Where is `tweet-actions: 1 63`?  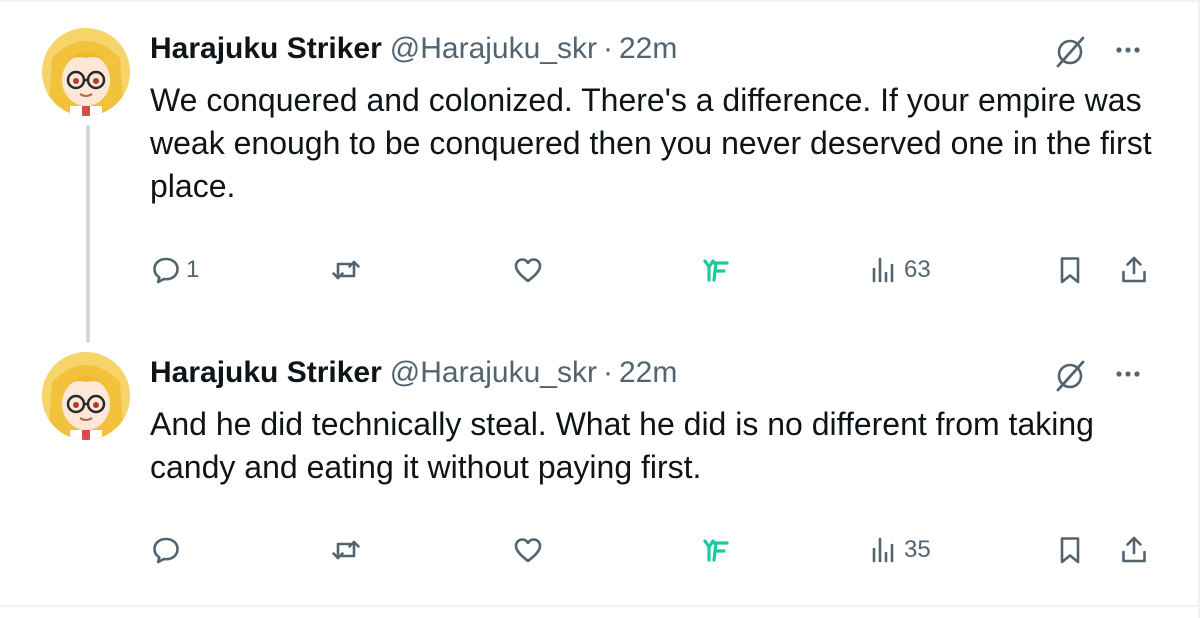
tweet-actions: 1 63 is located at coordinates (600, 270).